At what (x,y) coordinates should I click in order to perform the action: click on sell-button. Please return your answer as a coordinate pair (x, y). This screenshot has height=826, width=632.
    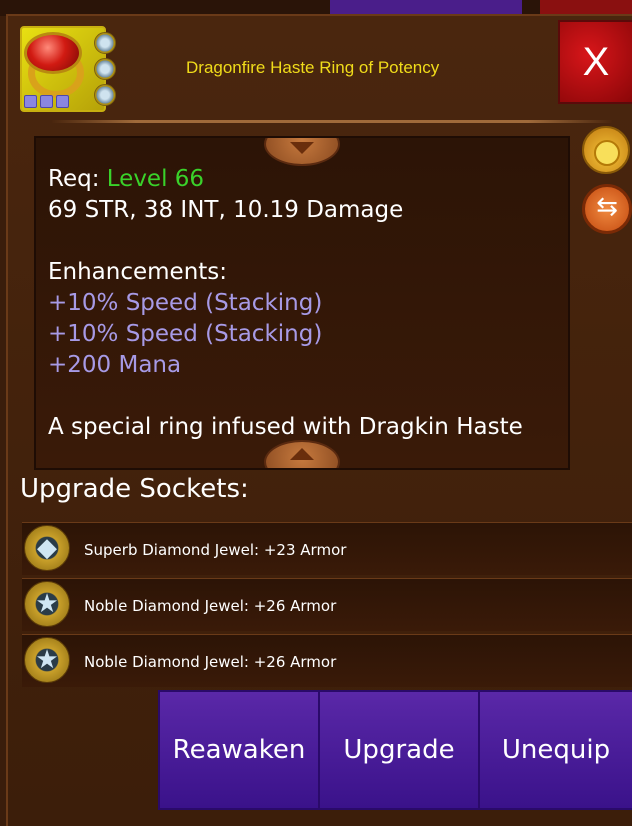
    Looking at the image, I should click on (606, 150).